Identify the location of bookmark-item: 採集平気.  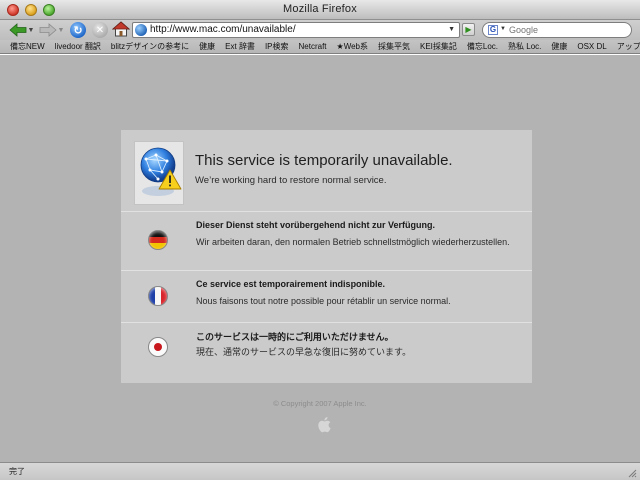
(394, 47).